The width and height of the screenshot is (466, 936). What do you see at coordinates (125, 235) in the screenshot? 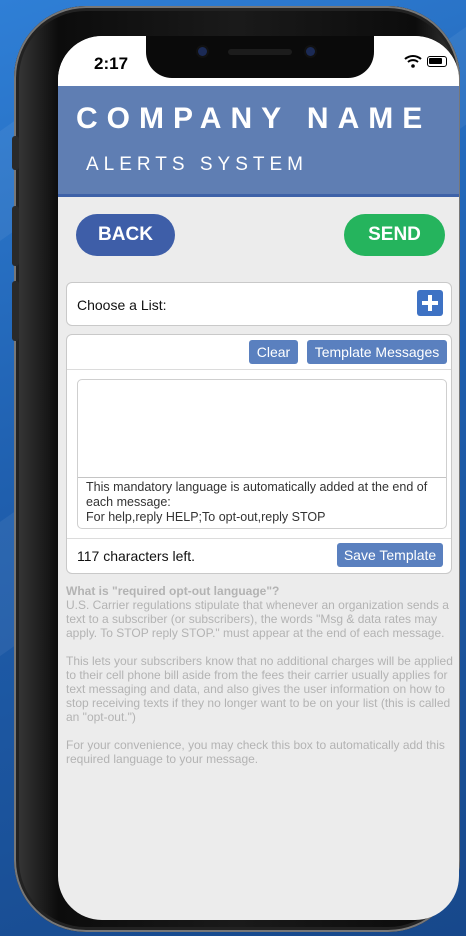
I see `back-button: BACK` at bounding box center [125, 235].